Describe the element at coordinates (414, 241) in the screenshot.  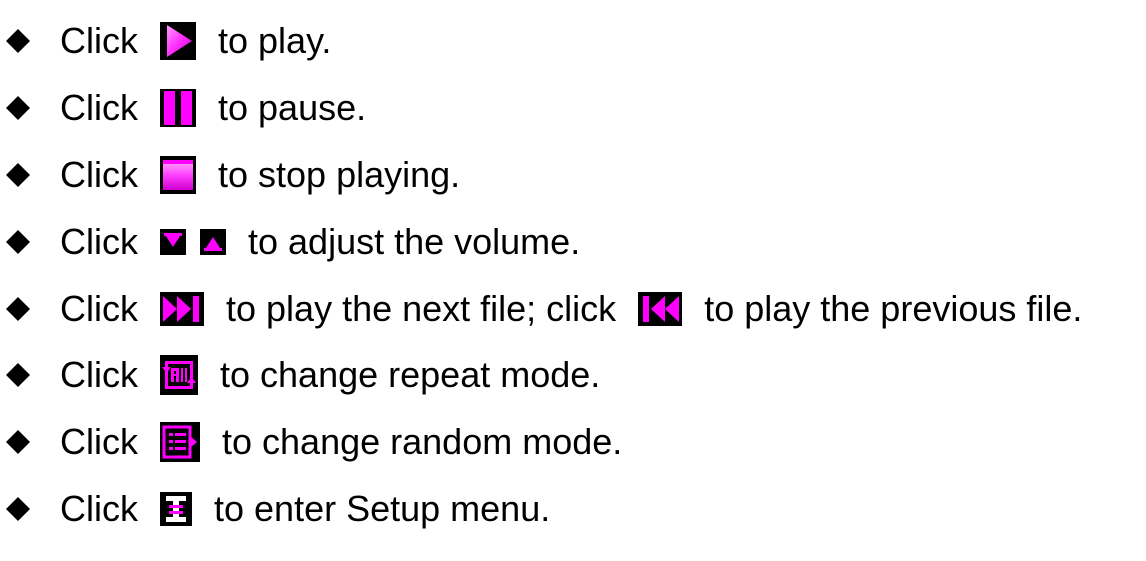
I see `item-text: to adjust the volume.` at that location.